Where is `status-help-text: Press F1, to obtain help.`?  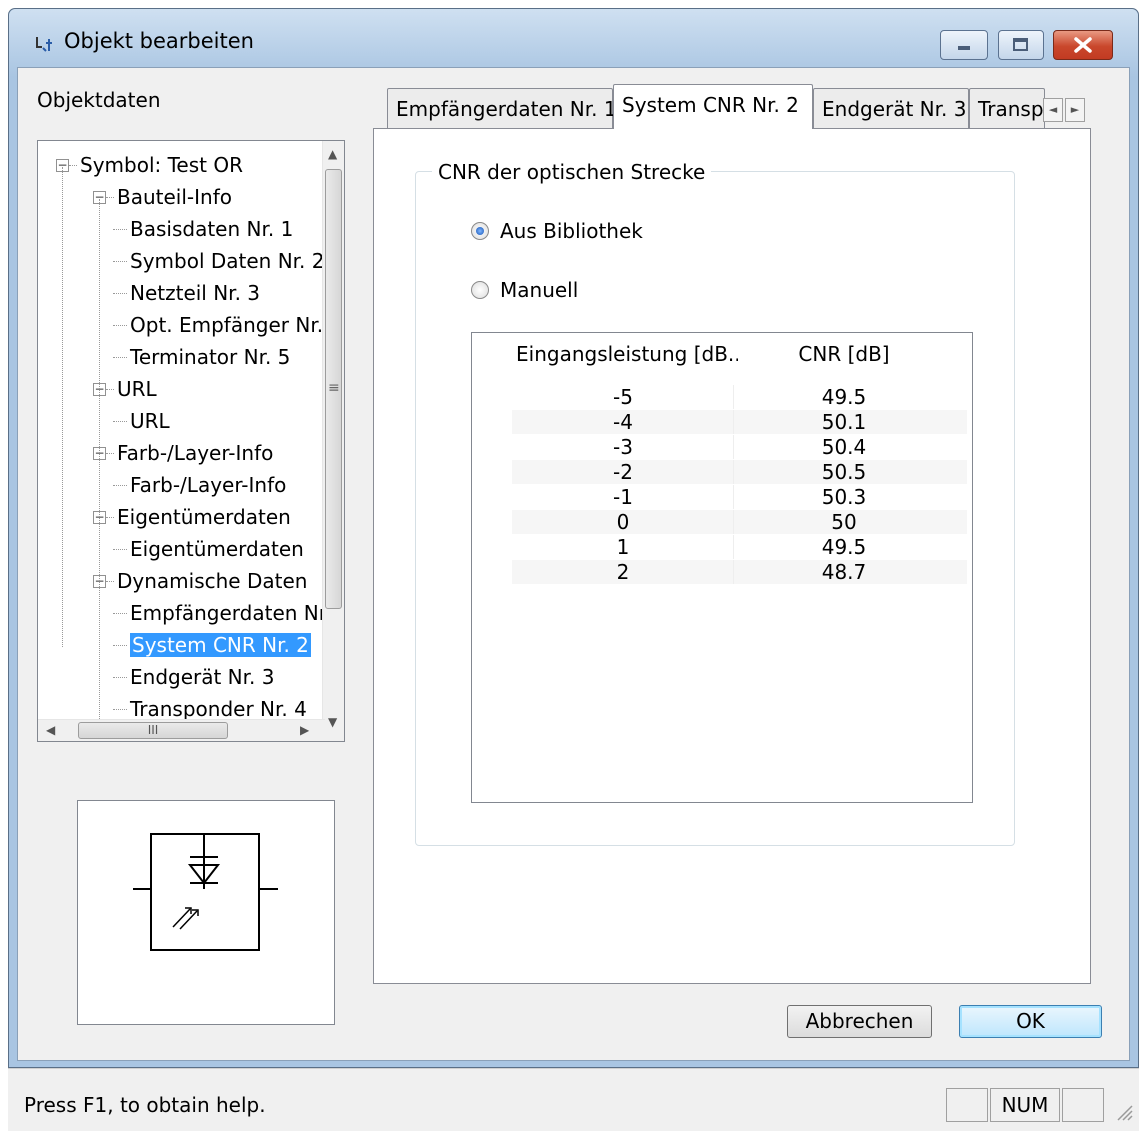
status-help-text: Press F1, to obtain help. is located at coordinates (145, 1105).